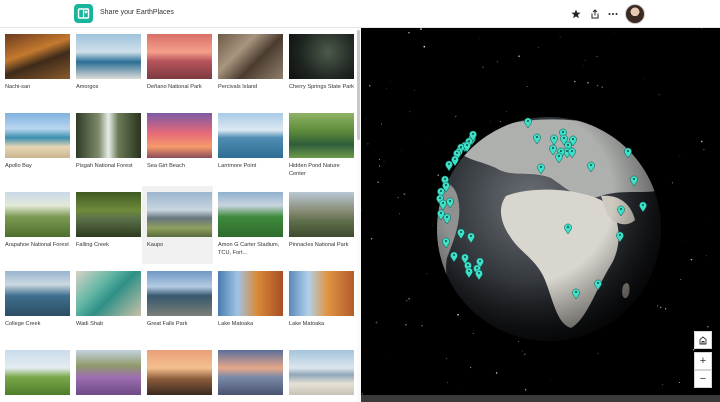 The width and height of the screenshot is (720, 402). Describe the element at coordinates (23, 324) in the screenshot. I see `place-caption: College Creek` at that location.